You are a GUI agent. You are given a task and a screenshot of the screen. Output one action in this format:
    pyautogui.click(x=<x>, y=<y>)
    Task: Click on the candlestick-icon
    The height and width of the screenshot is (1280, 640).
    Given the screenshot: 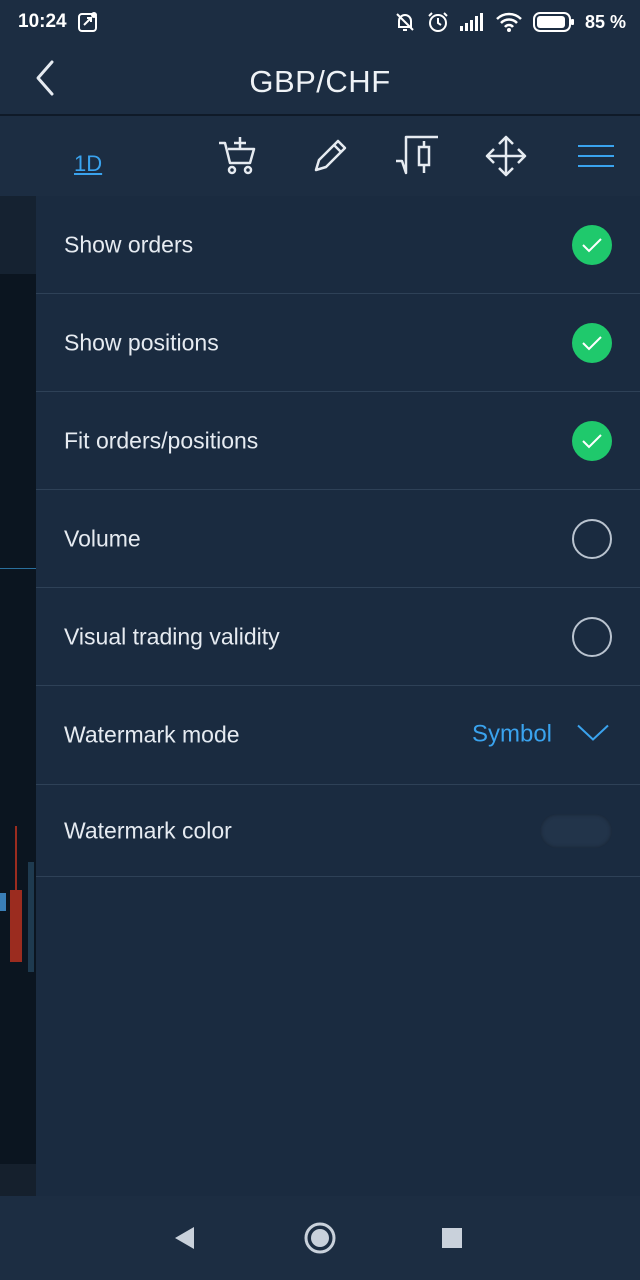 What is the action you would take?
    pyautogui.click(x=417, y=155)
    